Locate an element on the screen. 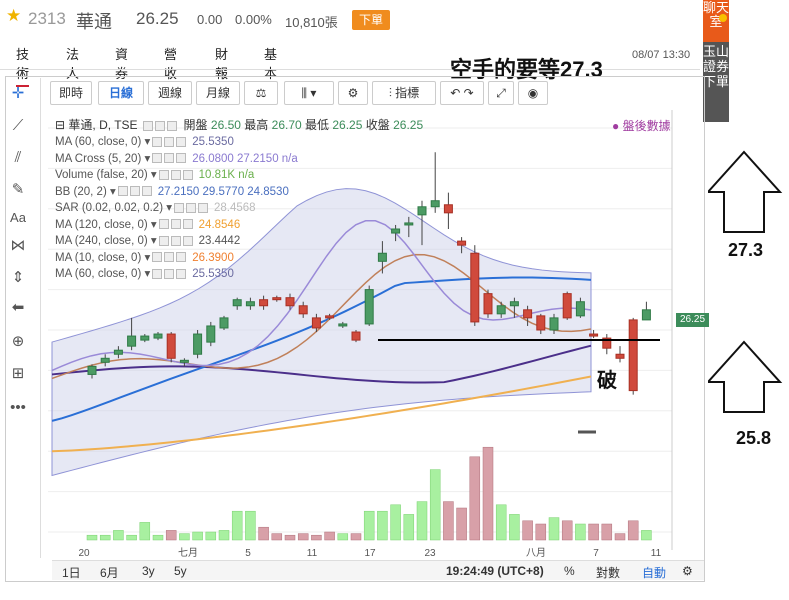 This screenshot has height=600, width=789. pattern-icon: ⋈ is located at coordinates (18, 246).